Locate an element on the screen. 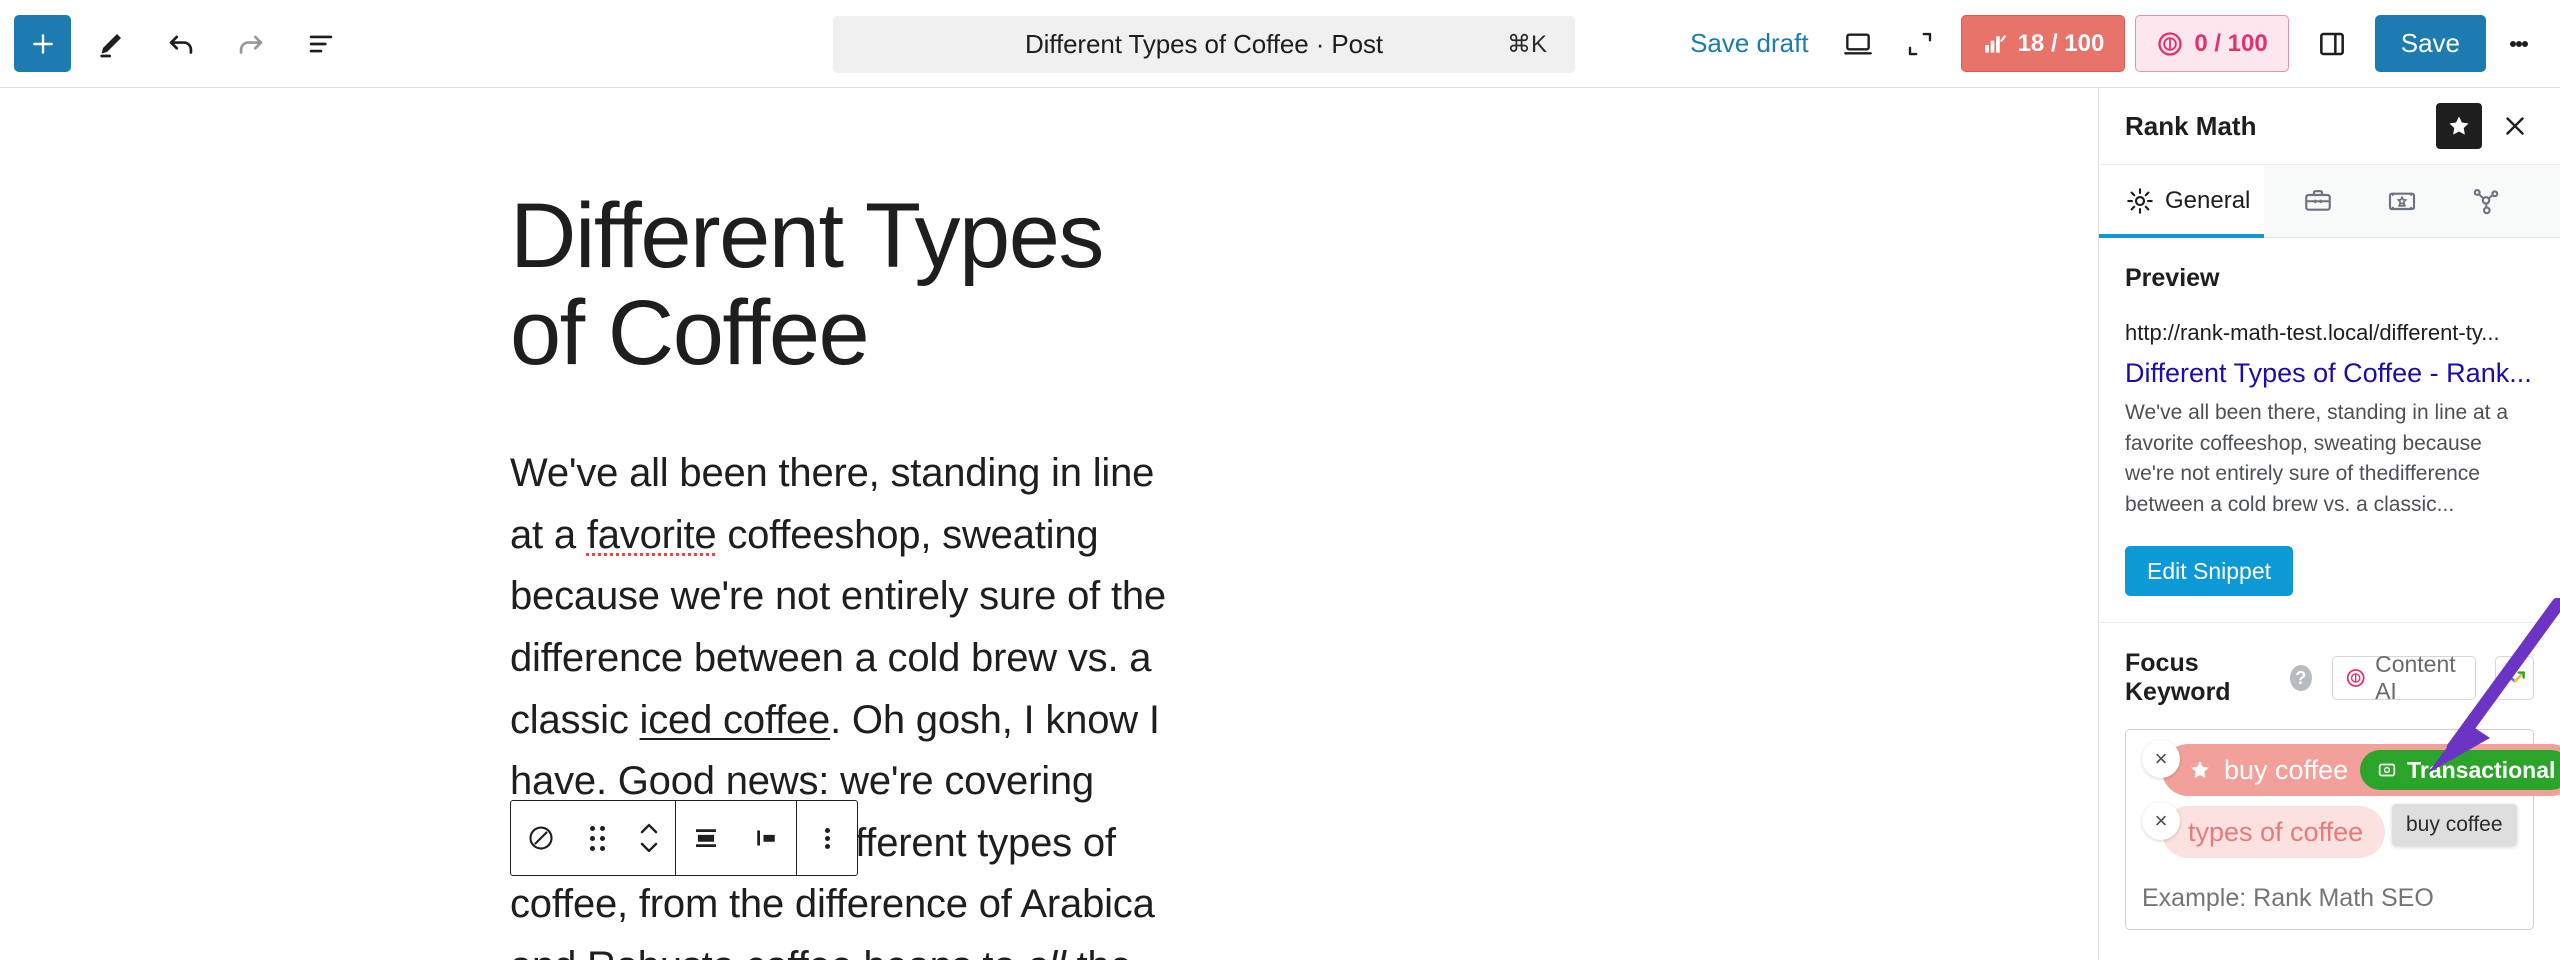 The width and height of the screenshot is (2560, 960). settings-sidebar-toggle is located at coordinates (2332, 44).